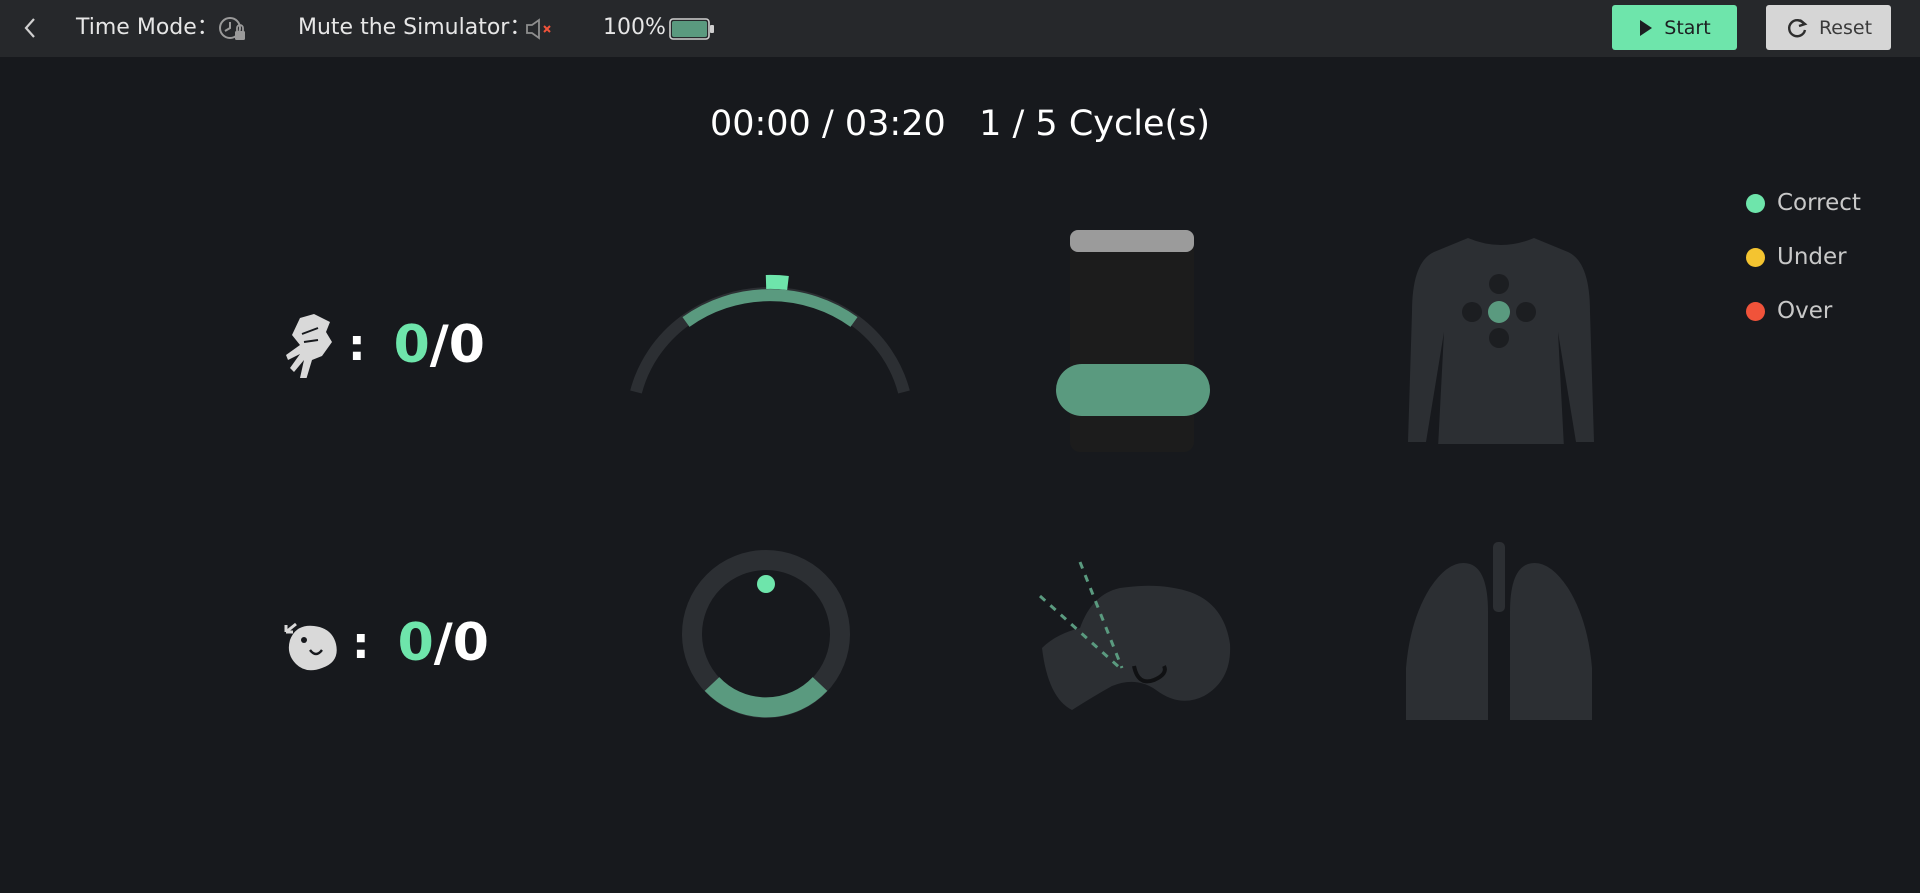 The height and width of the screenshot is (893, 1920). I want to click on legend-item-under: Under, so click(1803, 257).